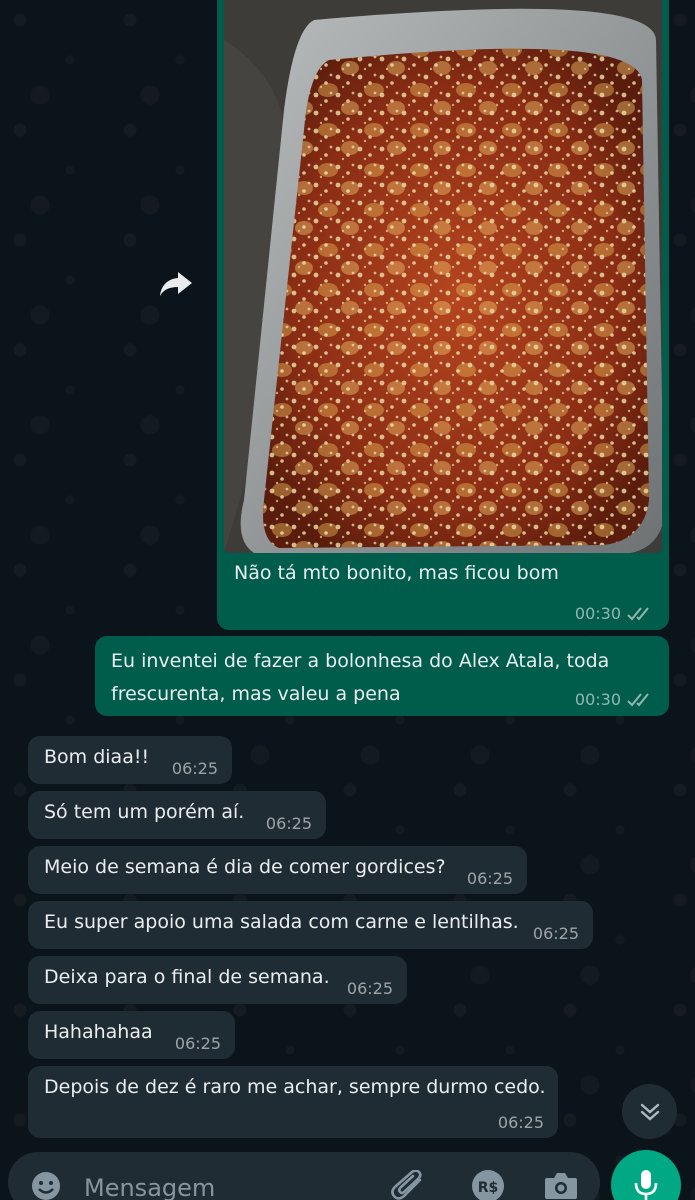  I want to click on message-text: Só tem um porém aí., so click(144, 812).